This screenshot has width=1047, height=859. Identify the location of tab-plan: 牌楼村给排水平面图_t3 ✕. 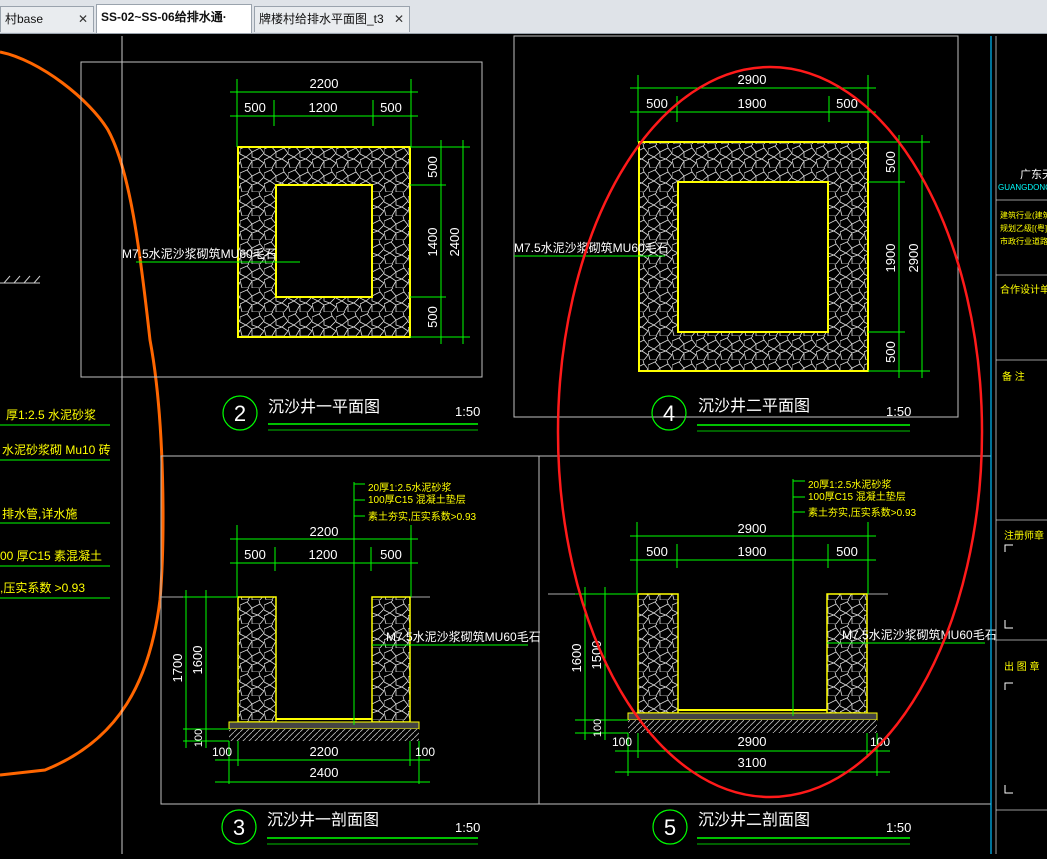
(332, 19).